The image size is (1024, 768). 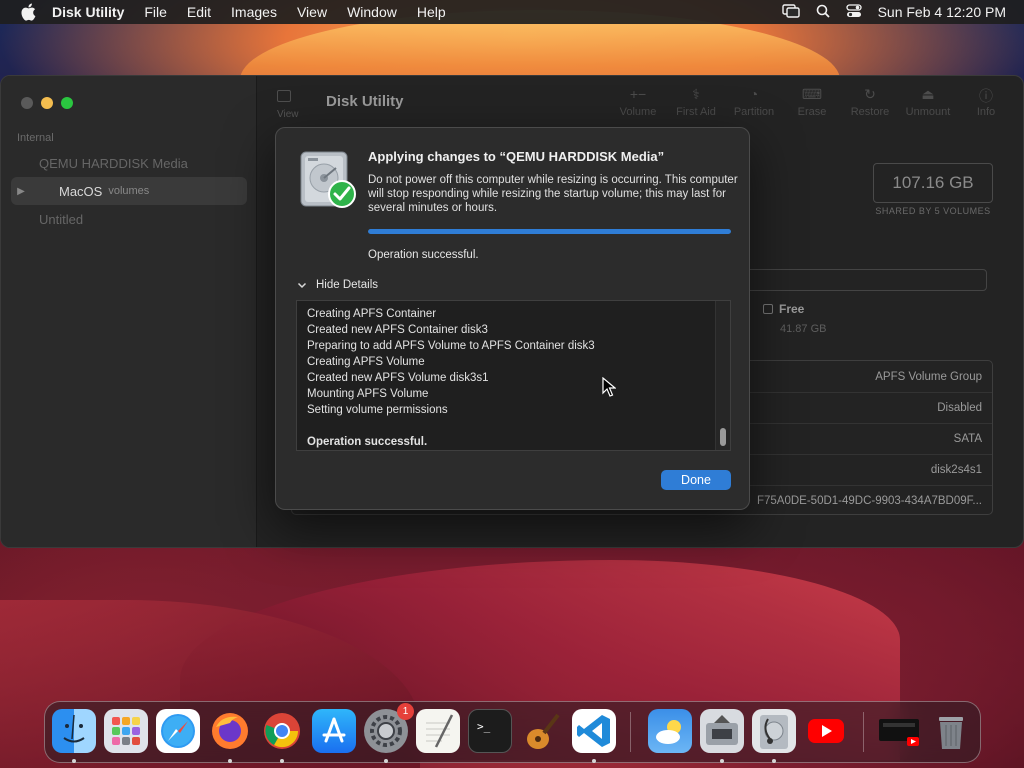 I want to click on textedit-icon, so click(x=438, y=731).